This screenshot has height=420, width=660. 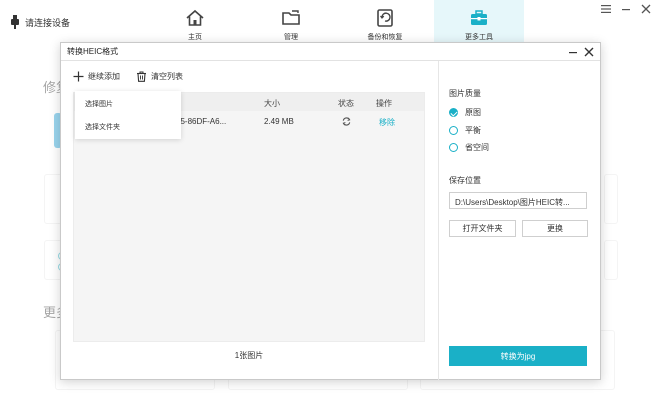 What do you see at coordinates (482, 228) in the screenshot?
I see `open-folder-button: 打开文件夹` at bounding box center [482, 228].